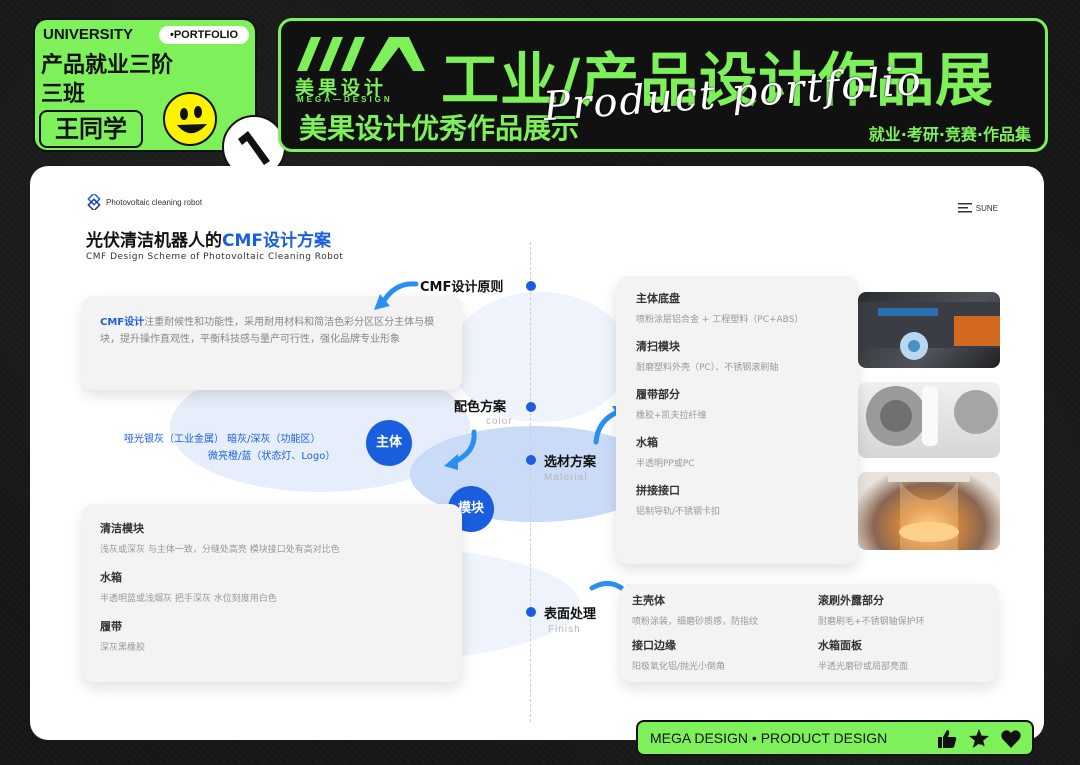 This screenshot has width=1080, height=765. Describe the element at coordinates (272, 537) in the screenshot. I see `list-item: 清洁模块 浅灰或深灰 与主体一致，分缝处高亮 模块接口处有高对比色` at that location.